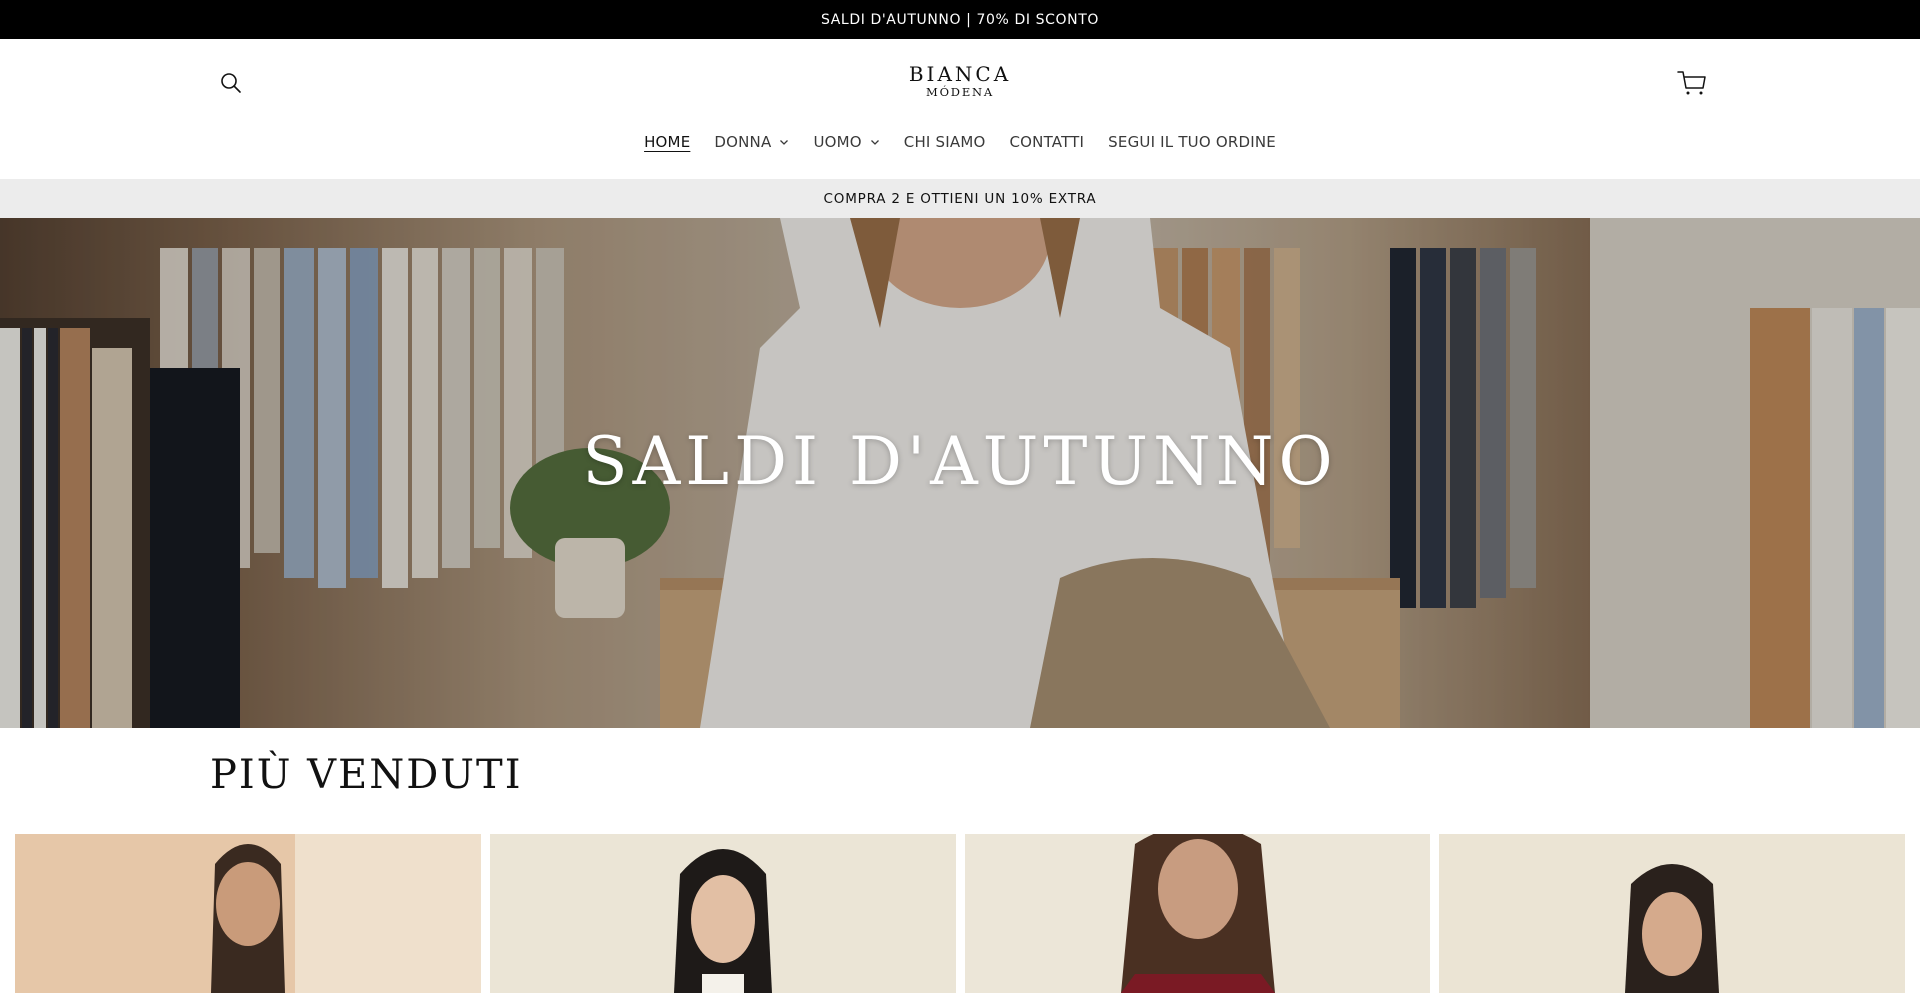 This screenshot has height=993, width=1920. Describe the element at coordinates (960, 461) in the screenshot. I see `hero-title: SALDI D'AUTUNNO` at that location.